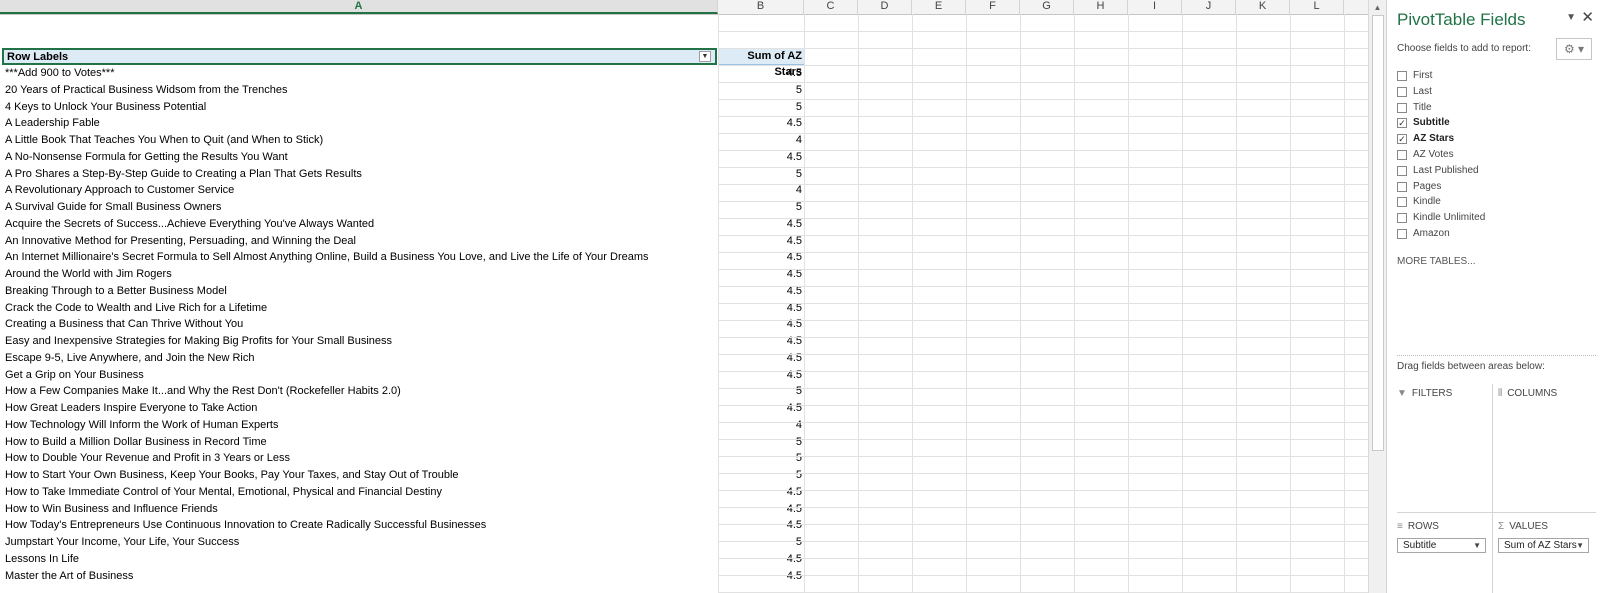 The height and width of the screenshot is (593, 1600). I want to click on column-header-l: L, so click(1317, 7).